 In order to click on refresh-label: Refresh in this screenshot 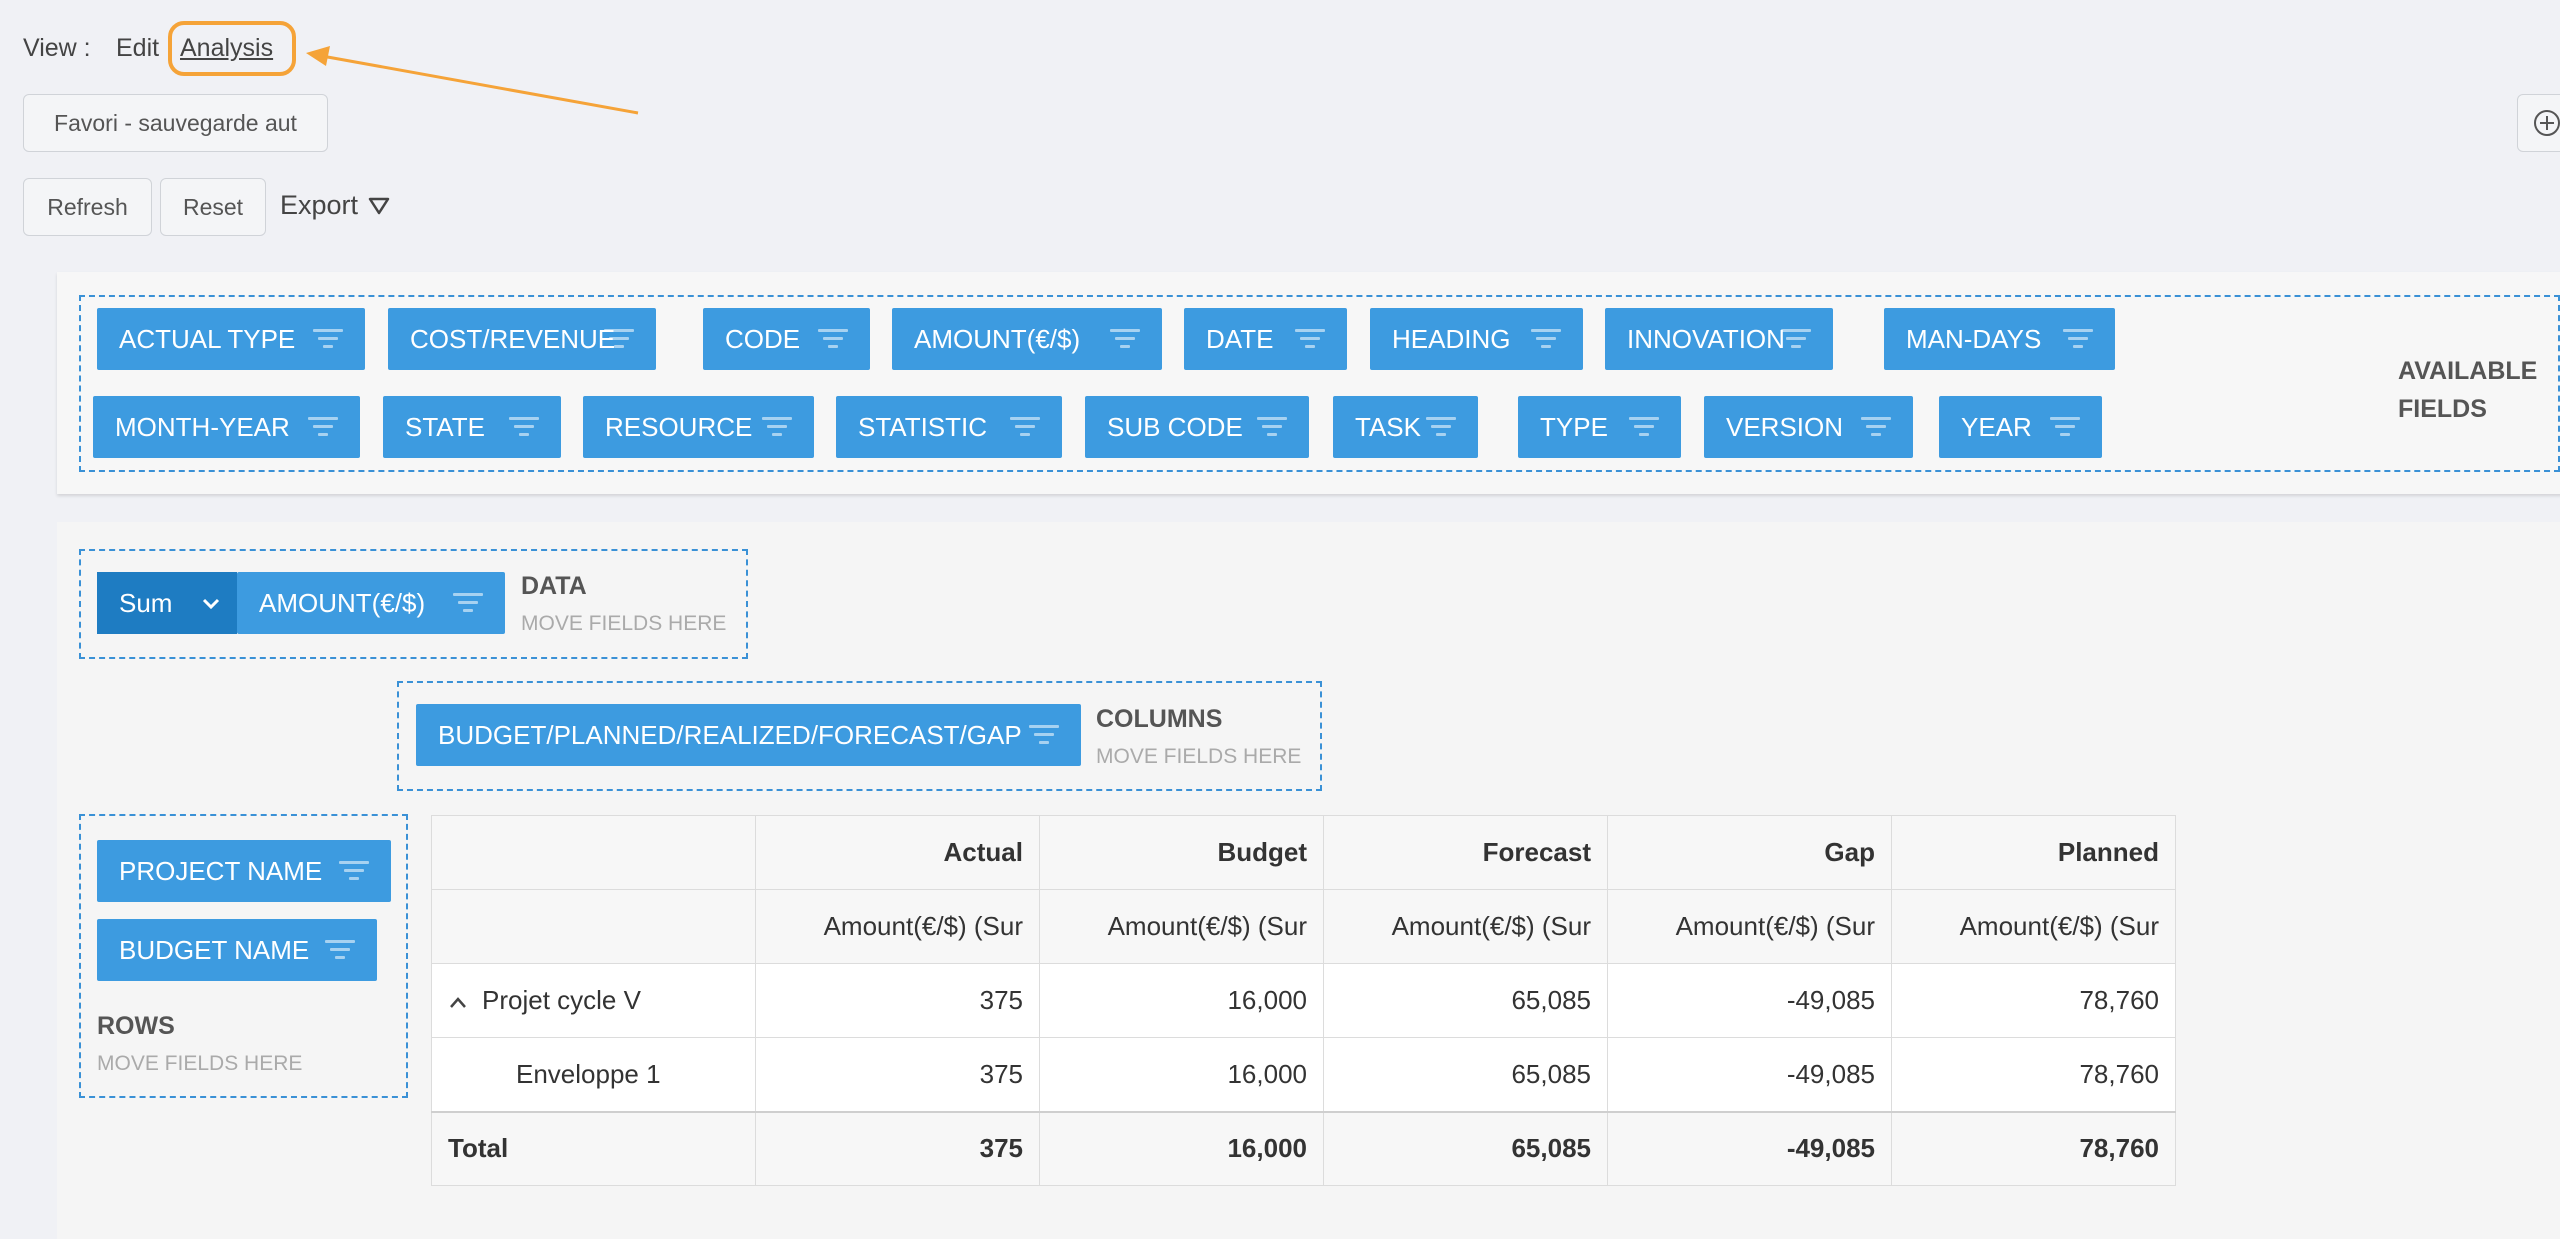, I will do `click(87, 206)`.